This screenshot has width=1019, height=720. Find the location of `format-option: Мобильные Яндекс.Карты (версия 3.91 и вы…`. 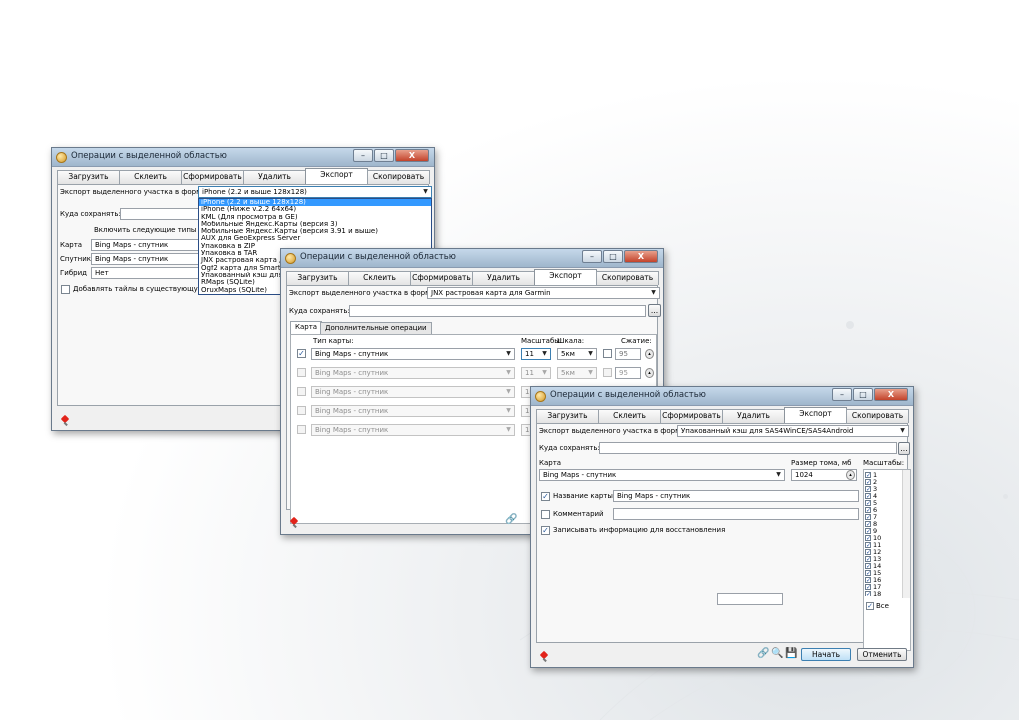

format-option: Мобильные Яндекс.Карты (версия 3.91 и вы… is located at coordinates (315, 231).